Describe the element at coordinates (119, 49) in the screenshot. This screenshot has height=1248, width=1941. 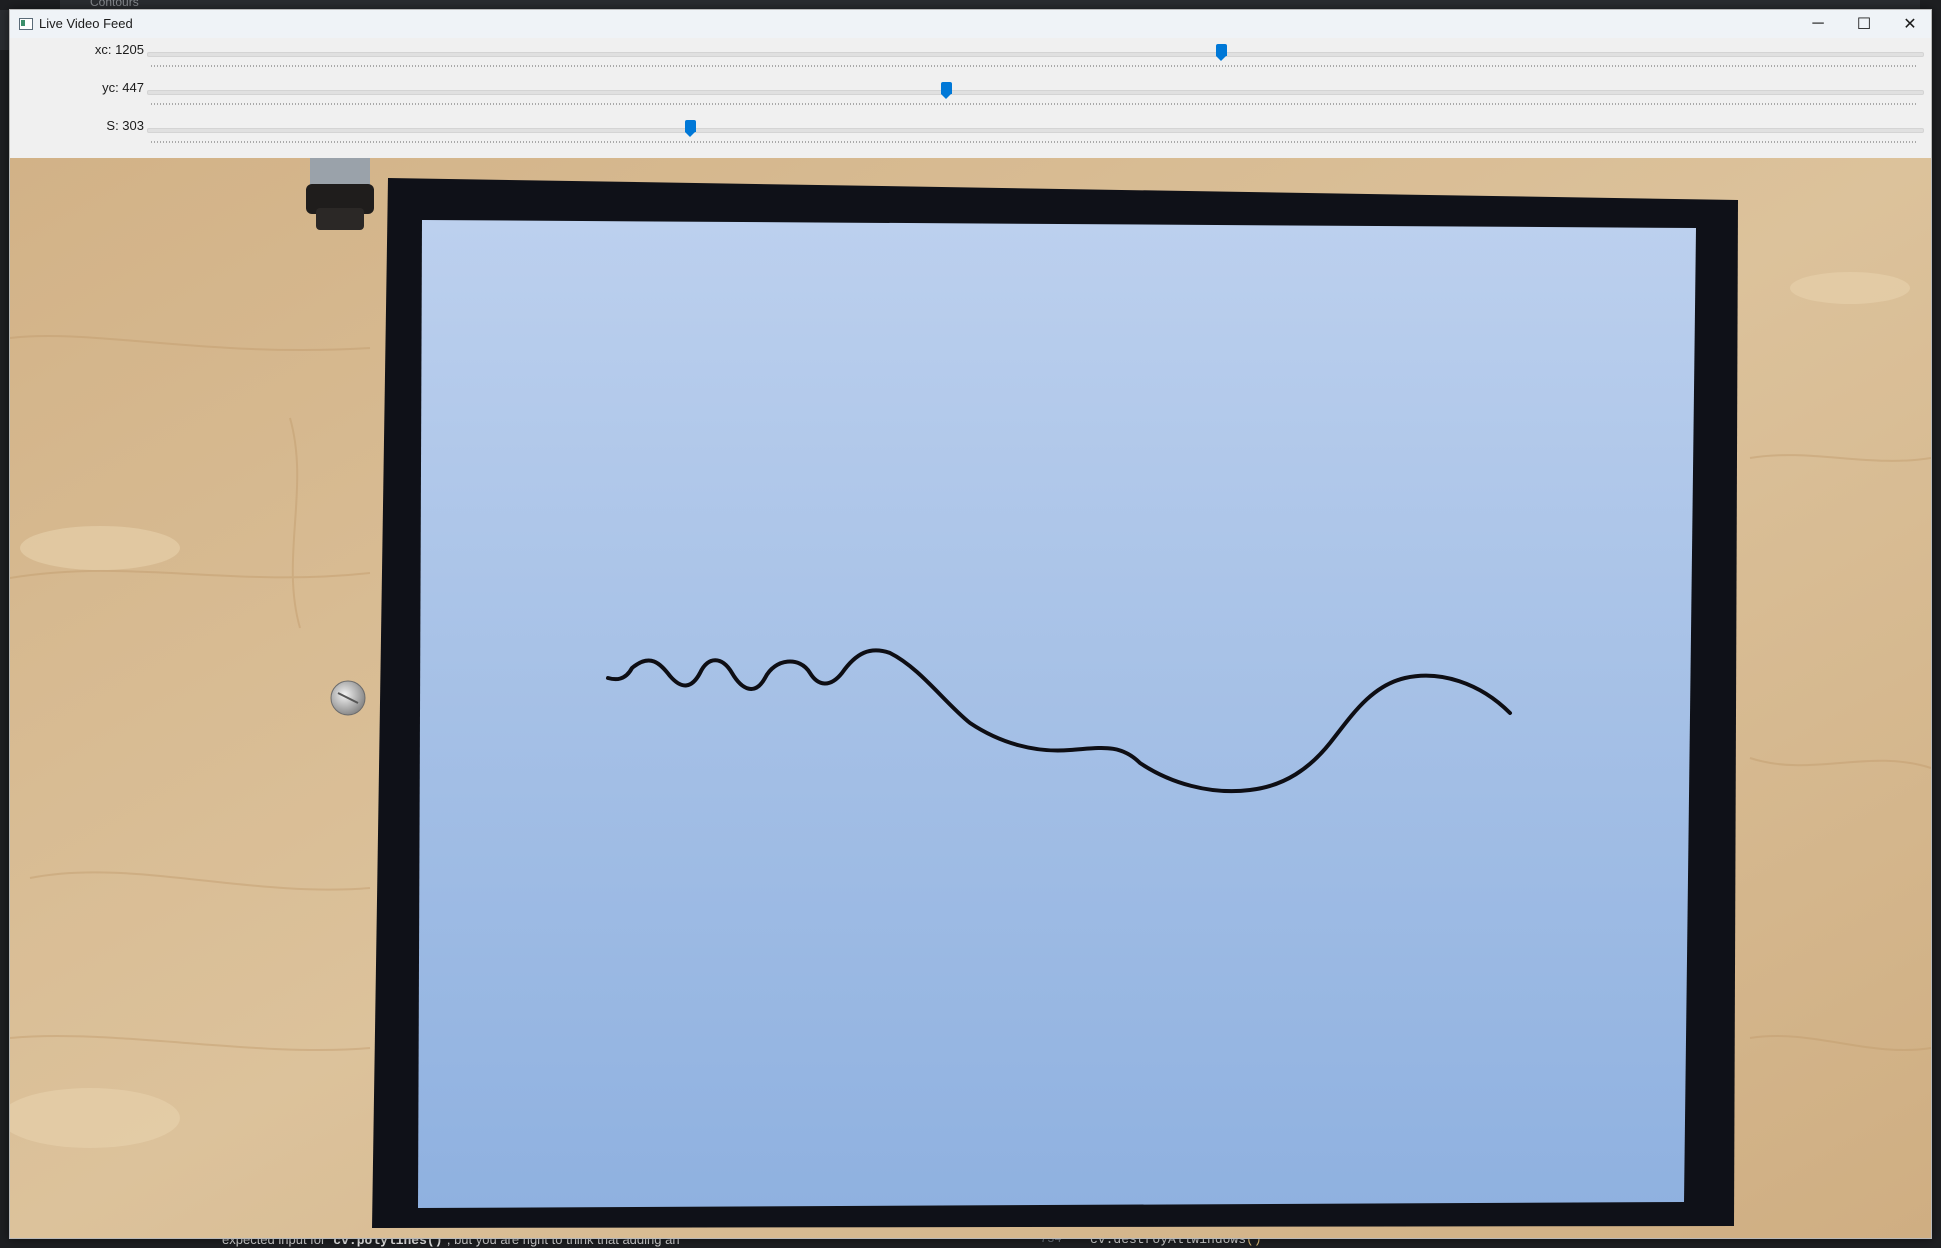
I see `trackbar-label-xc: xc: 1205` at that location.